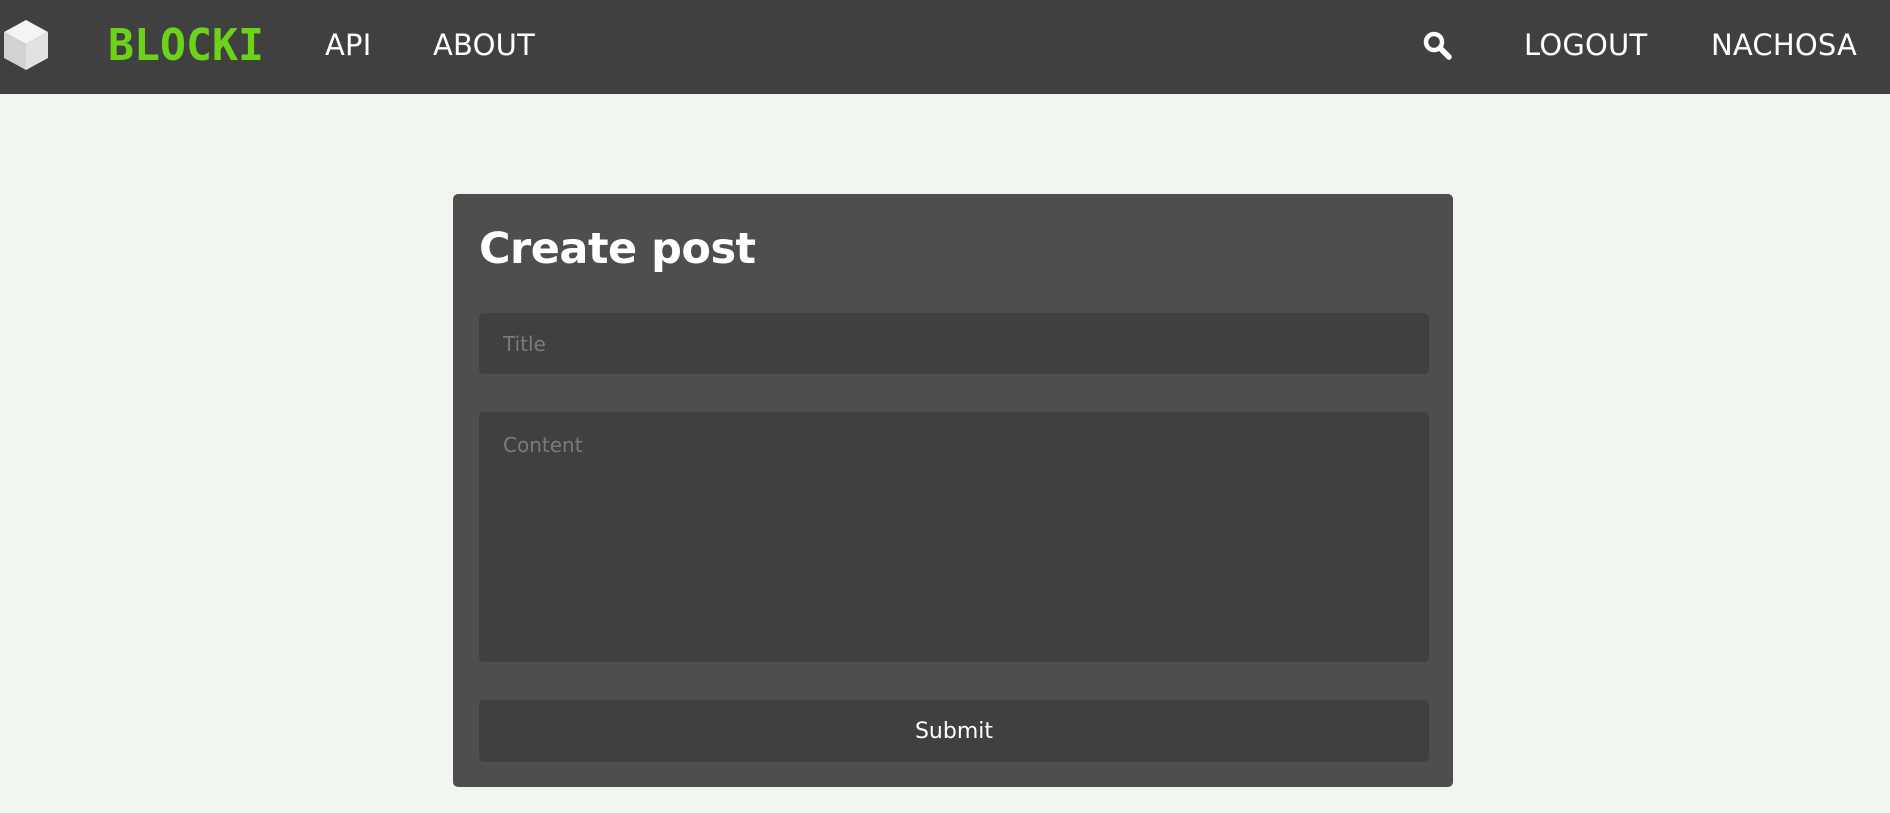 The image size is (1890, 813). I want to click on user-profile-link: NACHOSA, so click(1784, 45).